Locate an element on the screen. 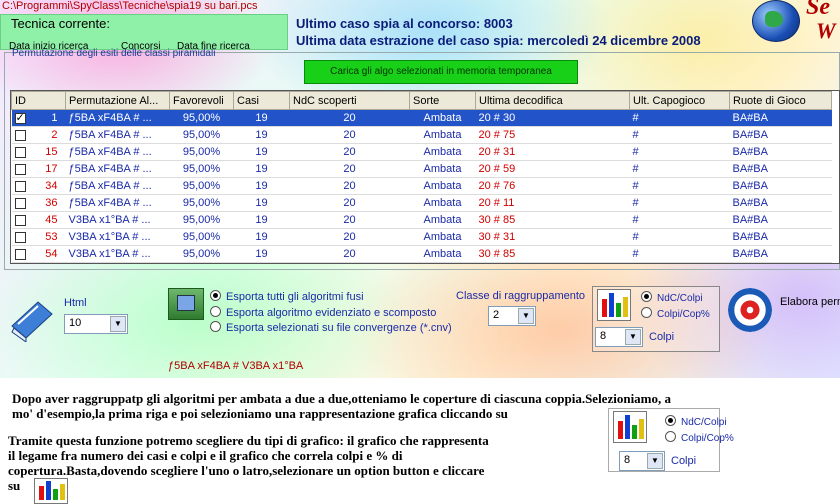 The height and width of the screenshot is (504, 840). classe-label: Classe di raggruppamento is located at coordinates (521, 296).